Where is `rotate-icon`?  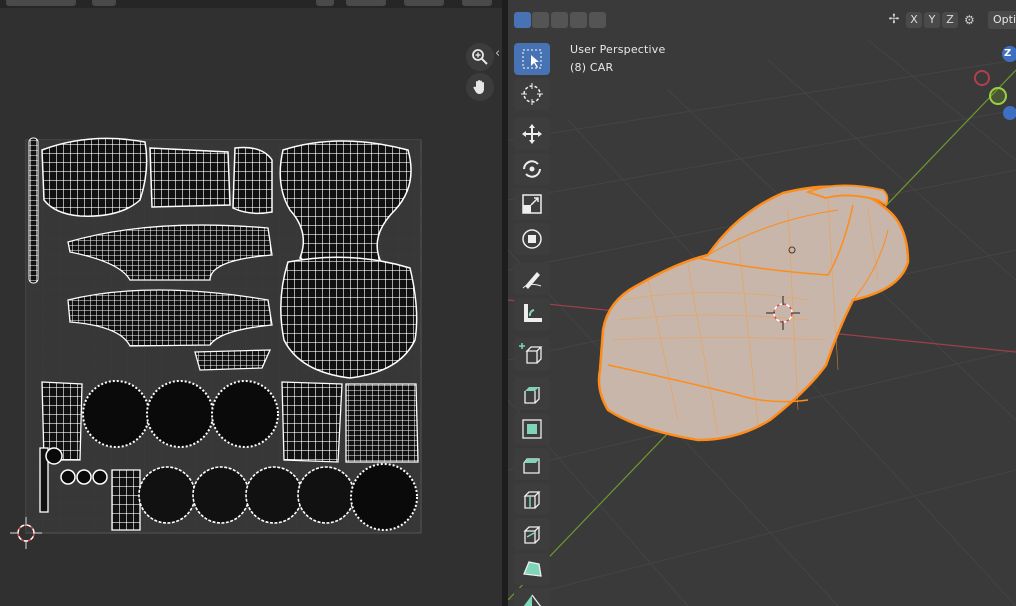 rotate-icon is located at coordinates (532, 169).